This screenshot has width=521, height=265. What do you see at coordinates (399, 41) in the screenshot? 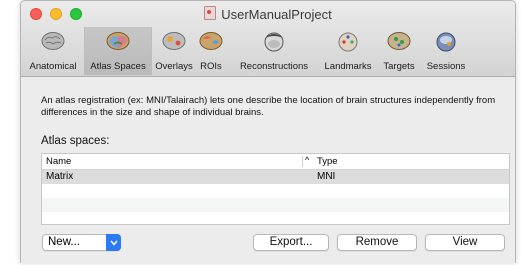
I see `brain-targets-icon` at bounding box center [399, 41].